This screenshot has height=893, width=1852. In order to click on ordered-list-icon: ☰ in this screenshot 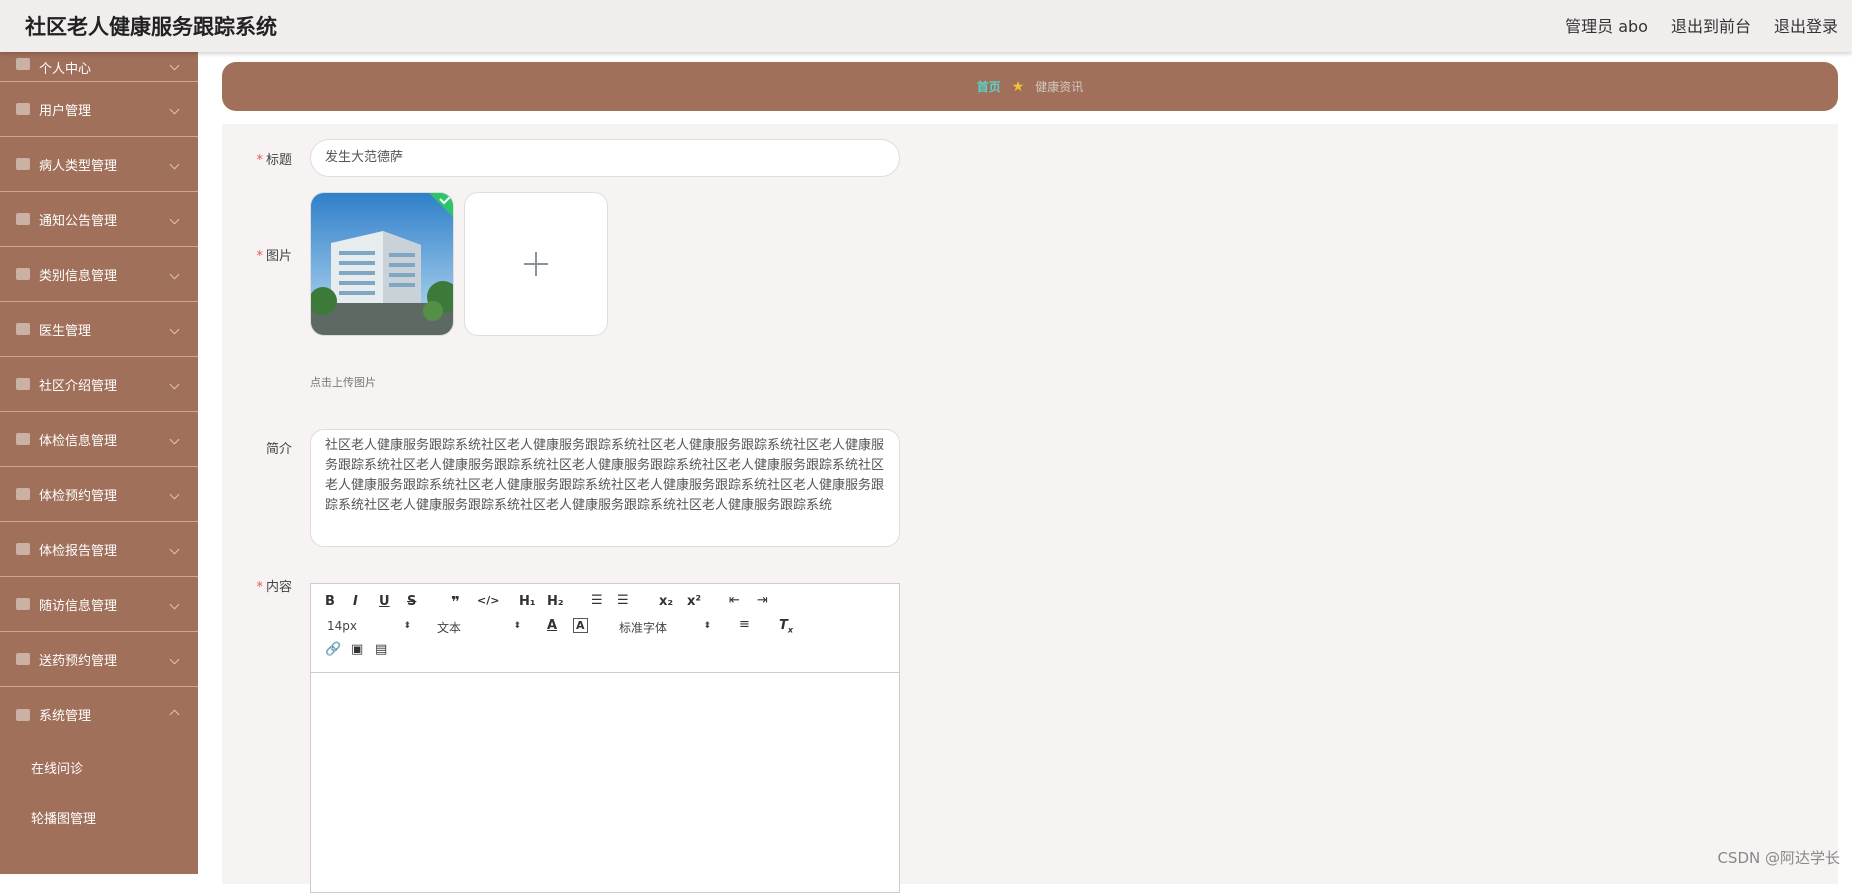, I will do `click(597, 600)`.